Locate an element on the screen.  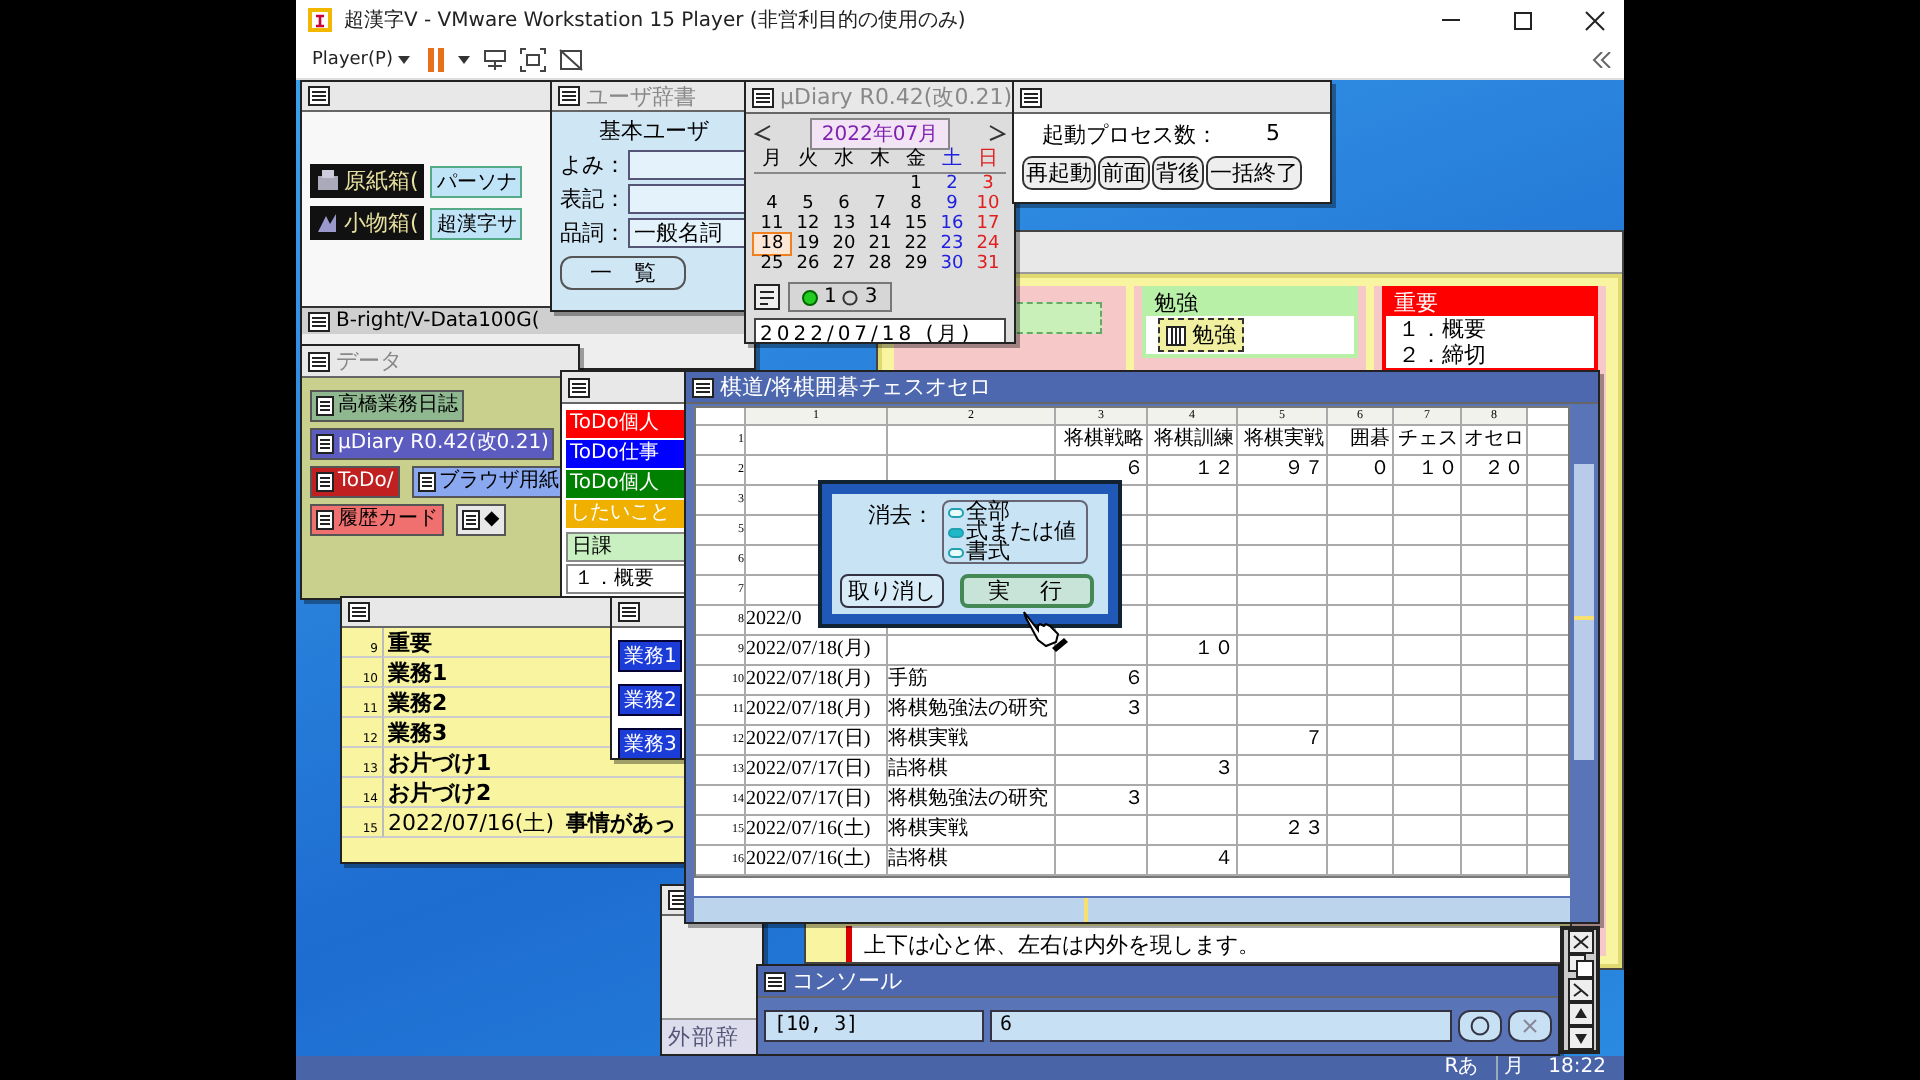
document-item: μDiary R0.42(改0.21) is located at coordinates (432, 444).